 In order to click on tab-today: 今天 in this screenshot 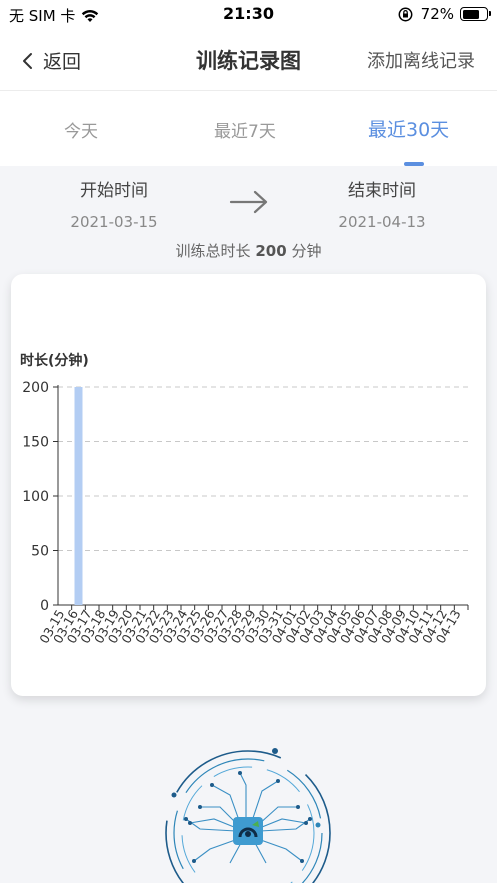, I will do `click(81, 129)`.